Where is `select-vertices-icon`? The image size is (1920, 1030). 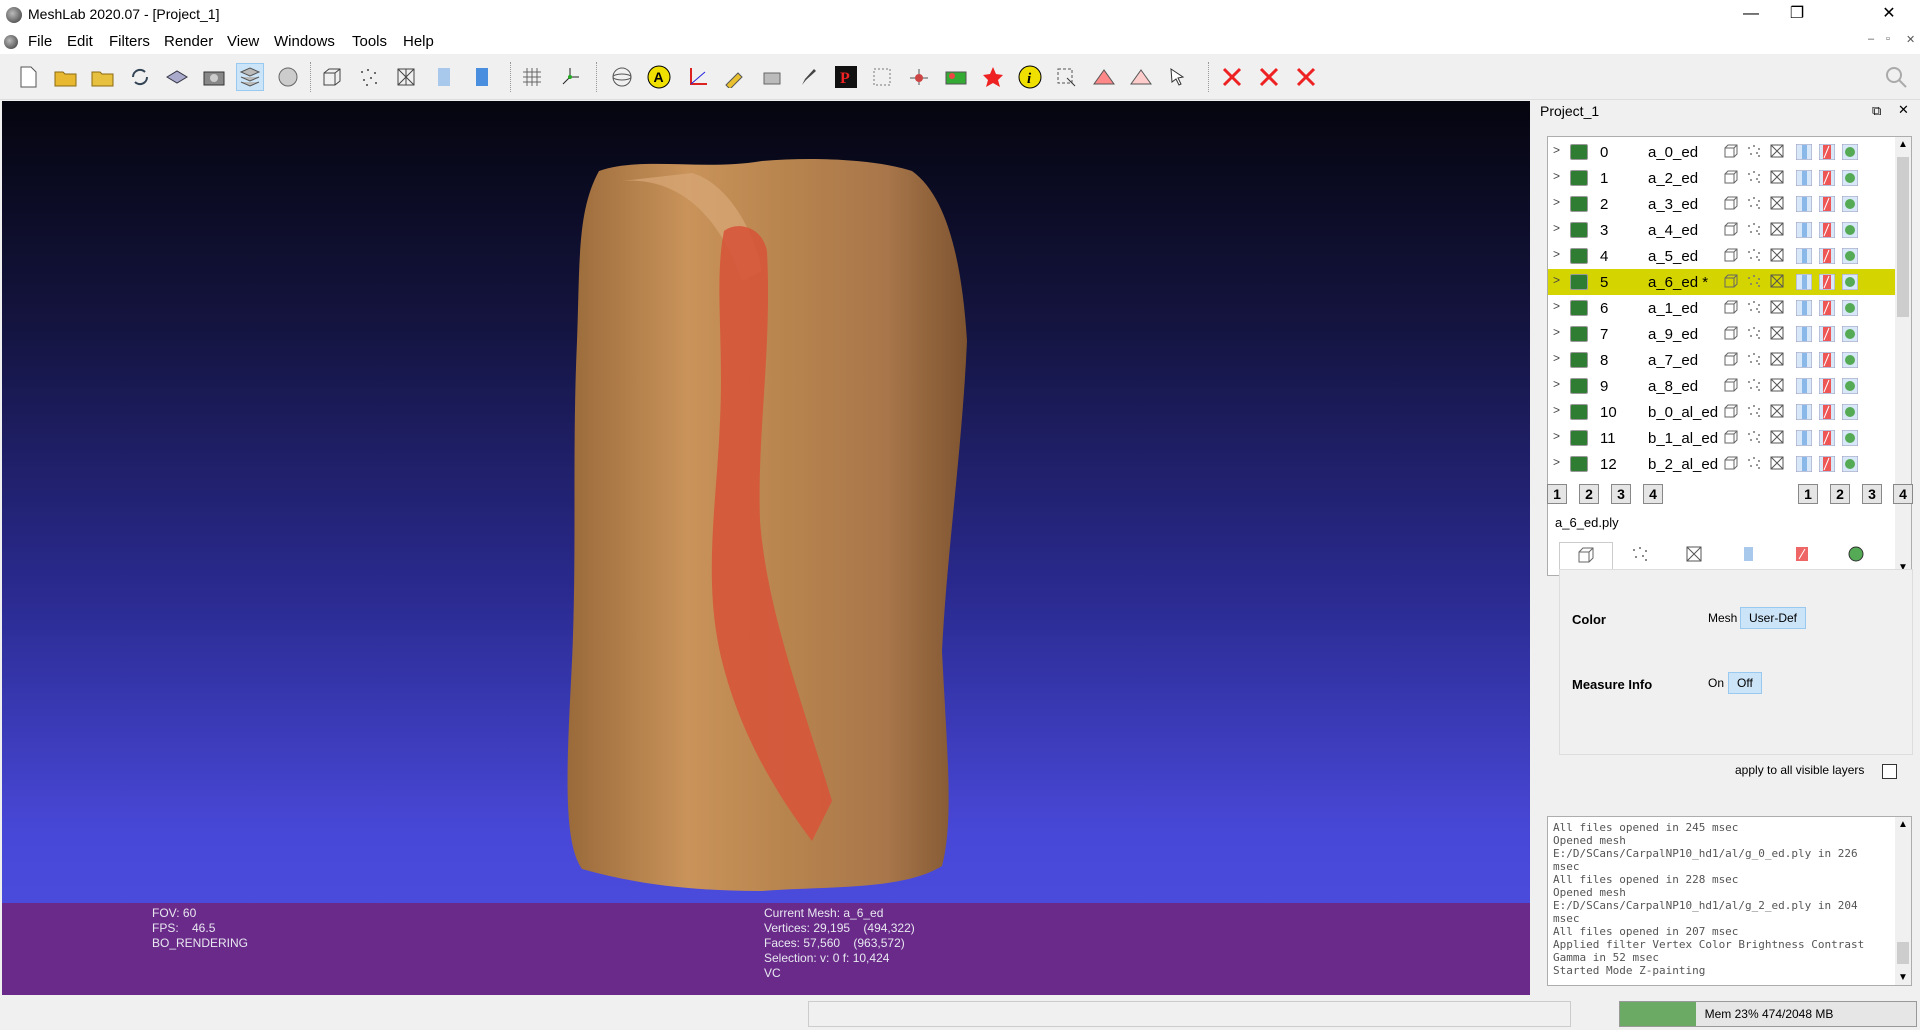
select-vertices-icon is located at coordinates (882, 77).